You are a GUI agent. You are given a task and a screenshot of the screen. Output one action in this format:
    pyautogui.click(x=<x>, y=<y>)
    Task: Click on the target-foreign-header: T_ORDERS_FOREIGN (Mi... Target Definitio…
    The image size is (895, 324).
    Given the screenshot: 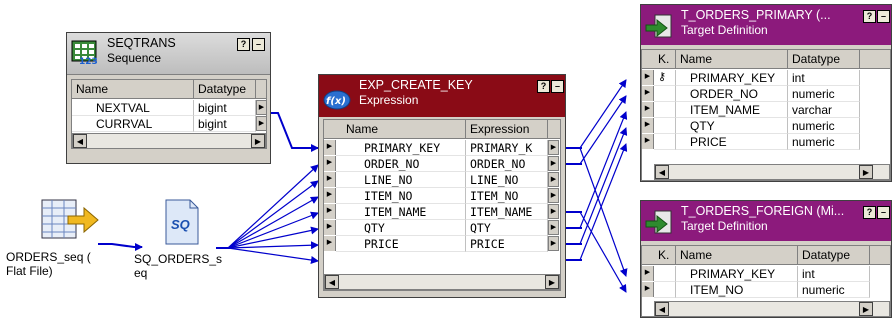 What is the action you would take?
    pyautogui.click(x=766, y=221)
    